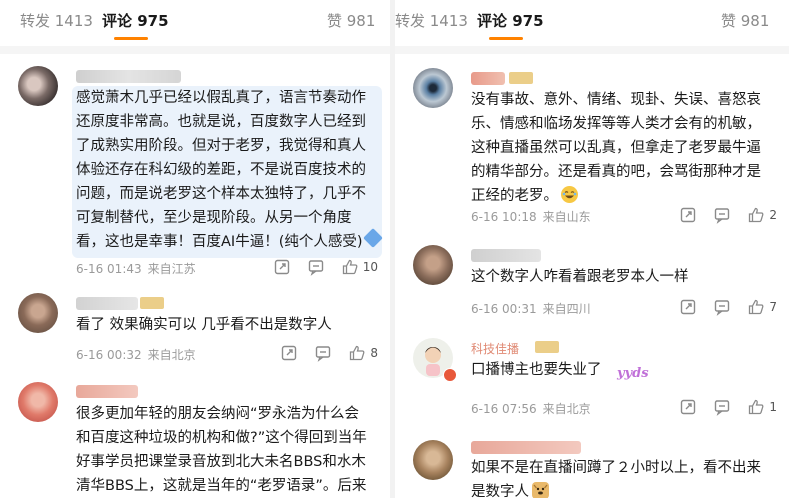 Image resolution: width=789 pixels, height=498 pixels. Describe the element at coordinates (536, 370) in the screenshot. I see `comment-text: 口播博主也要失业了` at that location.